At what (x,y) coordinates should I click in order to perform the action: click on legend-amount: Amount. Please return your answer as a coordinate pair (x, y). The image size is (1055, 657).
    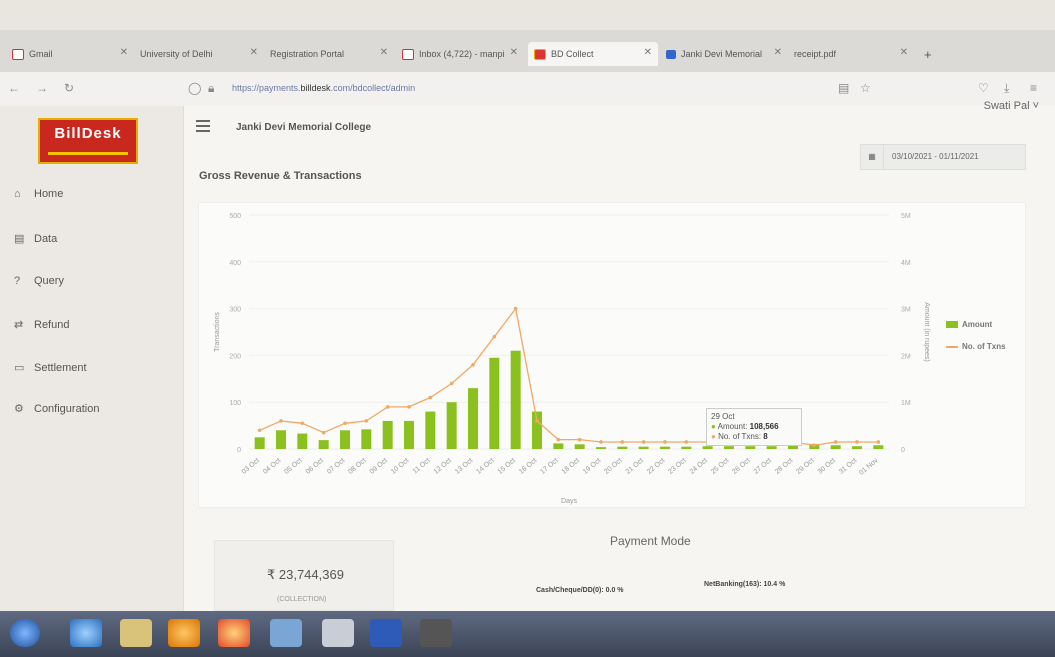
    Looking at the image, I should click on (969, 324).